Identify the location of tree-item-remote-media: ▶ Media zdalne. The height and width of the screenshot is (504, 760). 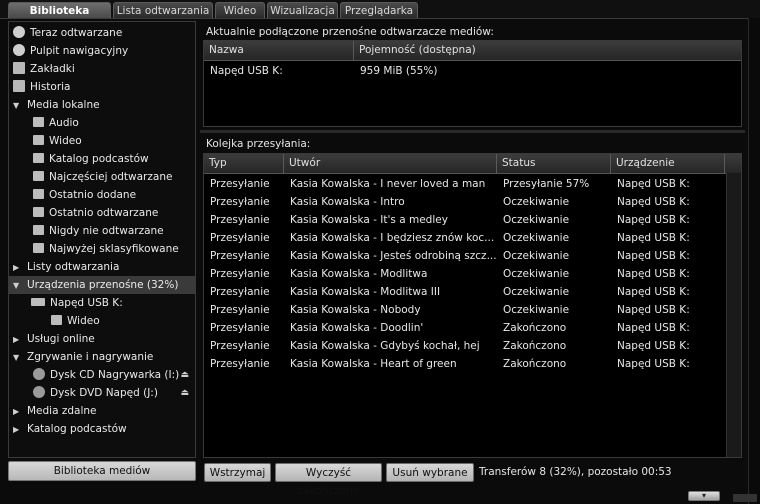
(55, 411).